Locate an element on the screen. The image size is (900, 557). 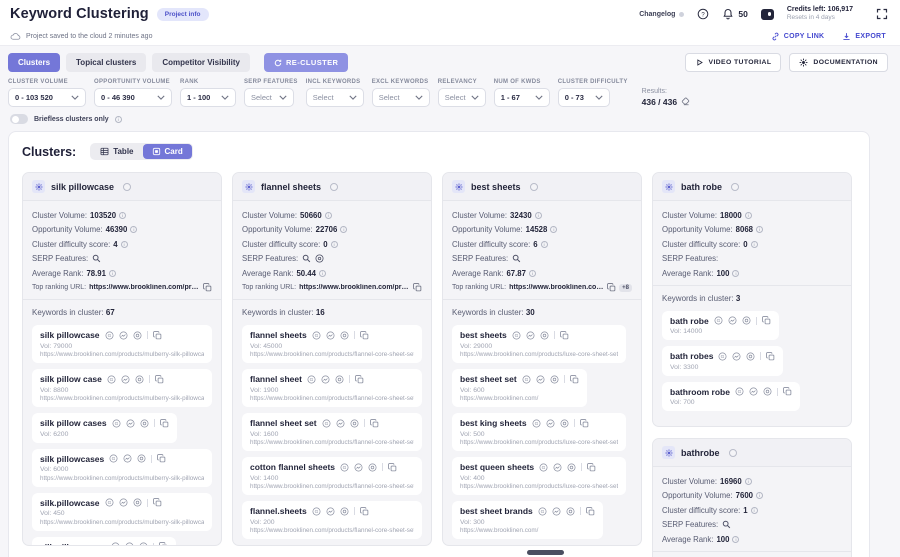
project-info-button: Project info is located at coordinates (182, 14).